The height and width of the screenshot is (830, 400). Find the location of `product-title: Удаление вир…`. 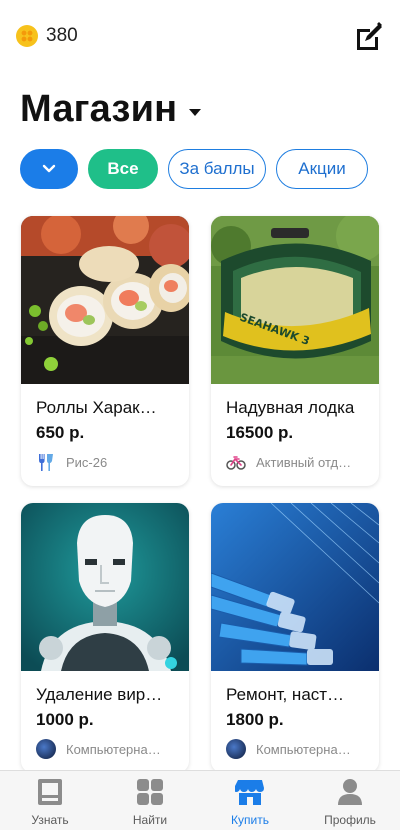

product-title: Удаление вир… is located at coordinates (99, 694).